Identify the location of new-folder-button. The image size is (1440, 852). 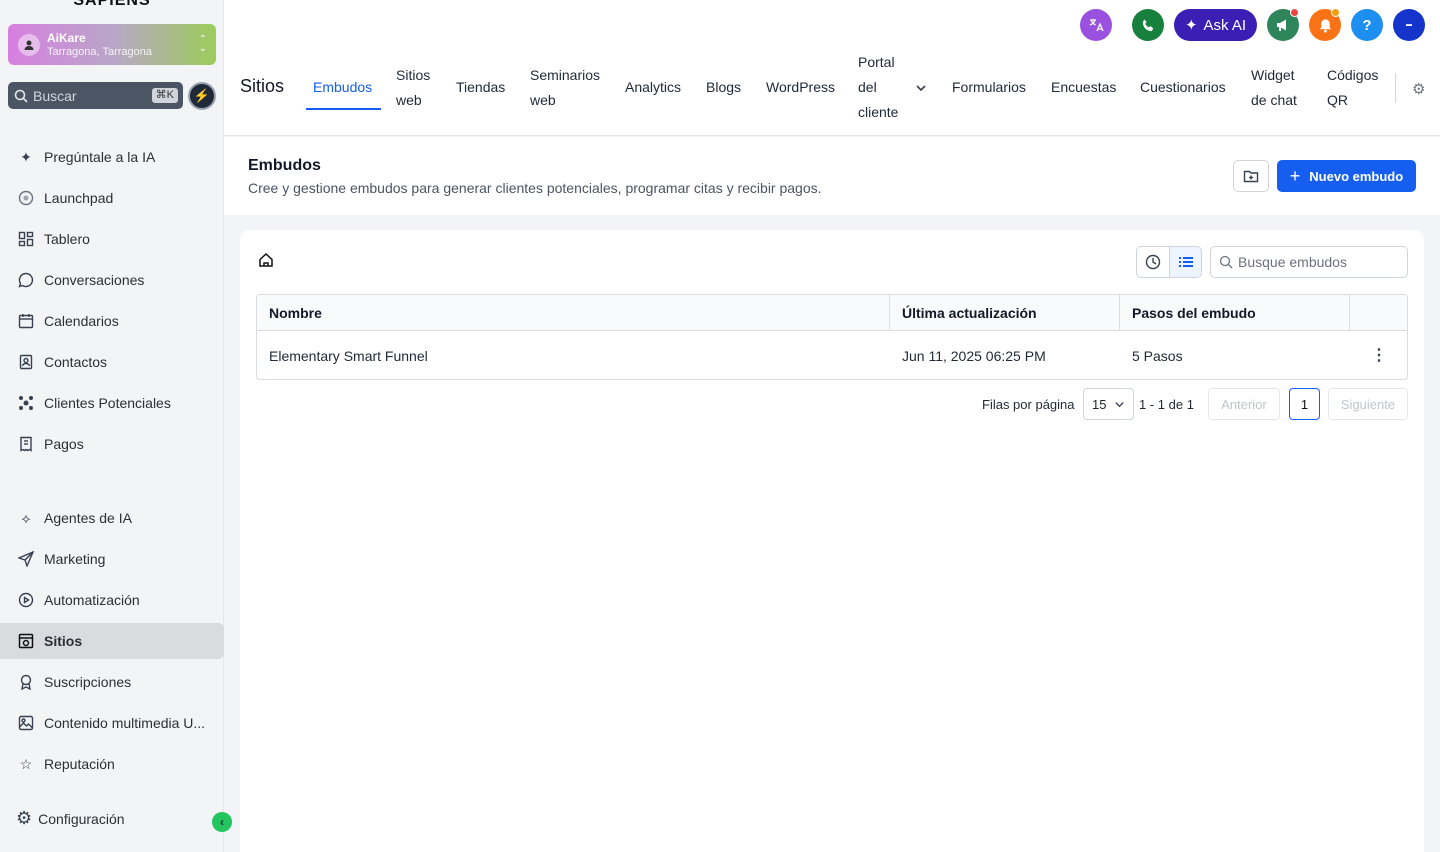
(1251, 176).